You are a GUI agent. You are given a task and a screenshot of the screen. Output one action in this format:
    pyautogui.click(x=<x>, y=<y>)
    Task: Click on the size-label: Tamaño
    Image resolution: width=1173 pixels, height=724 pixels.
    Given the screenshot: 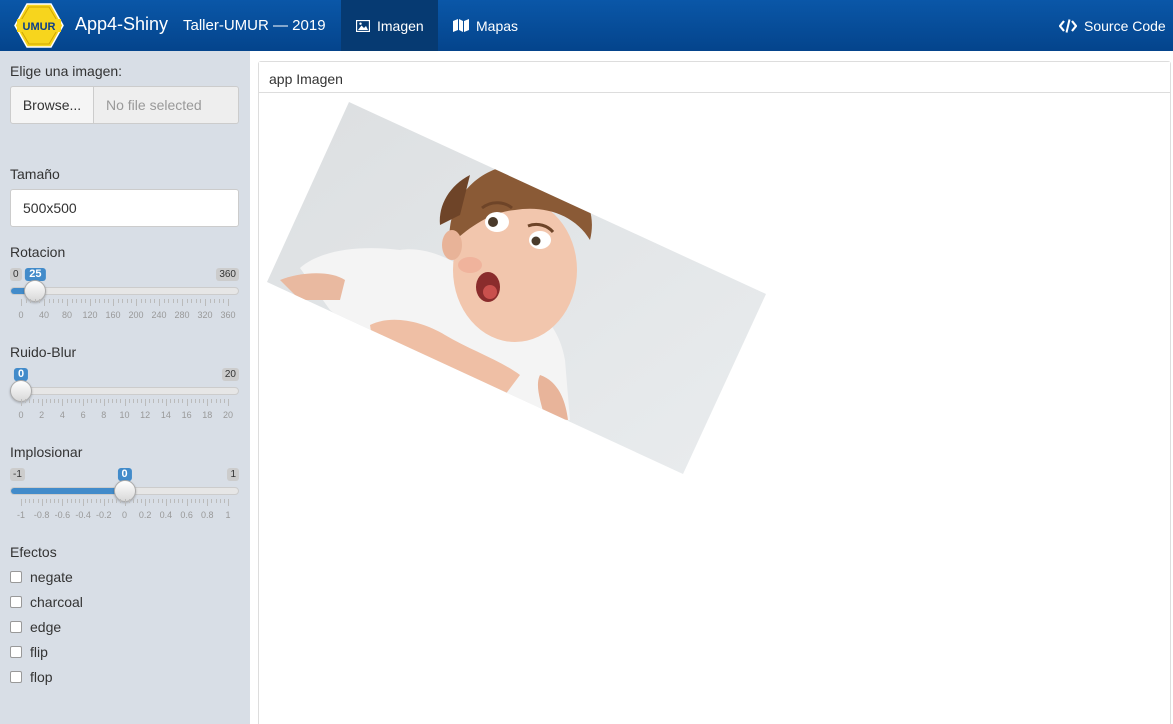 What is the action you would take?
    pyautogui.click(x=35, y=174)
    